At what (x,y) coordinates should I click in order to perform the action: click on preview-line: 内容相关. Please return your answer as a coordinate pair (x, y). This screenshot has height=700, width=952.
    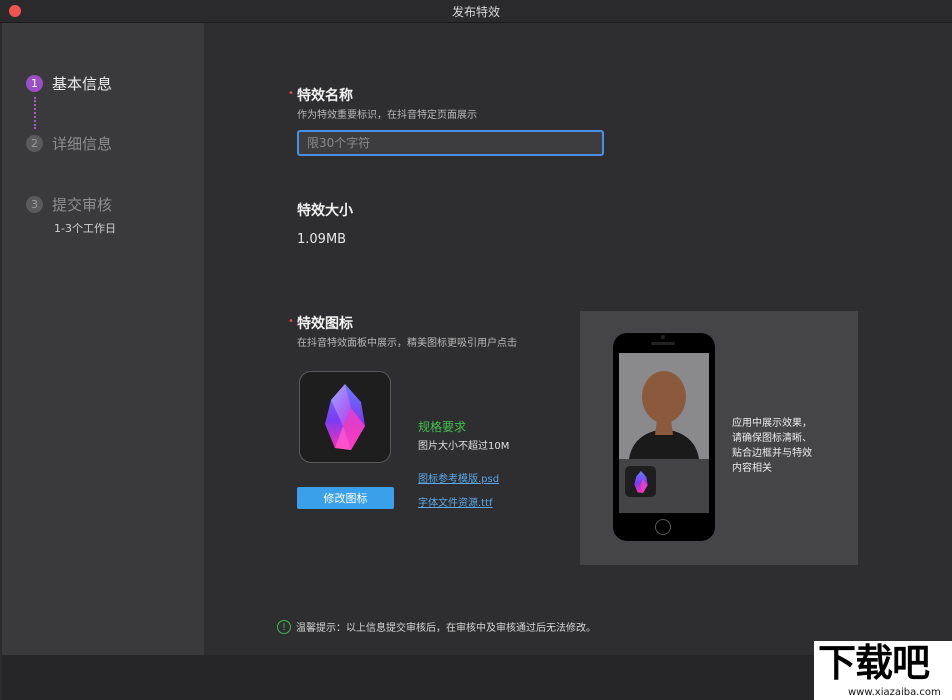
    Looking at the image, I should click on (752, 468).